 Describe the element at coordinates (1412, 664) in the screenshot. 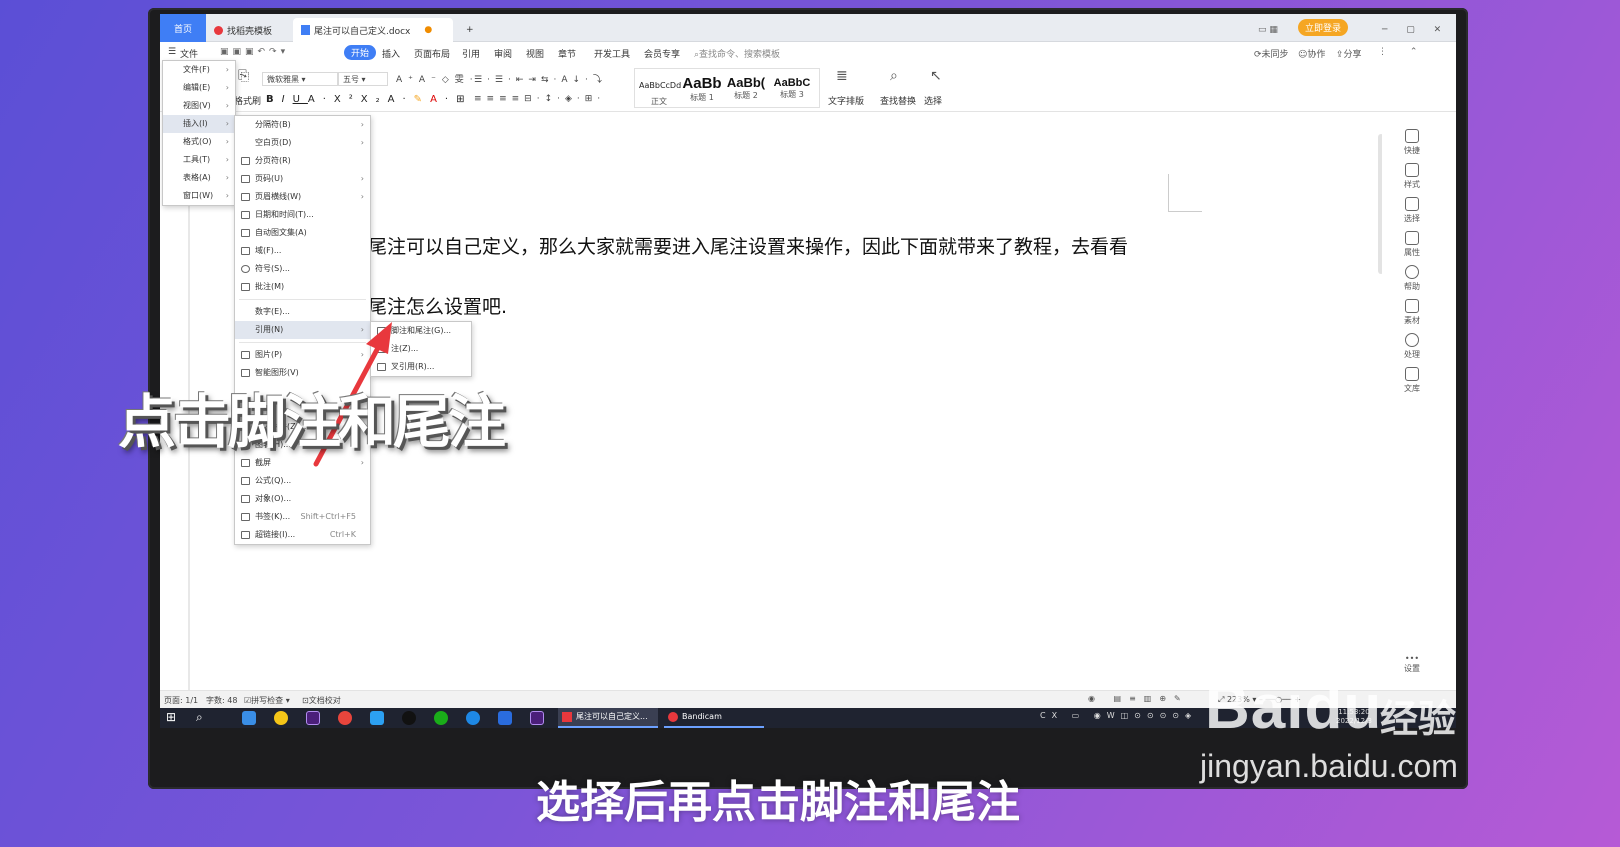

I see `settings-button: ••• 设置` at that location.